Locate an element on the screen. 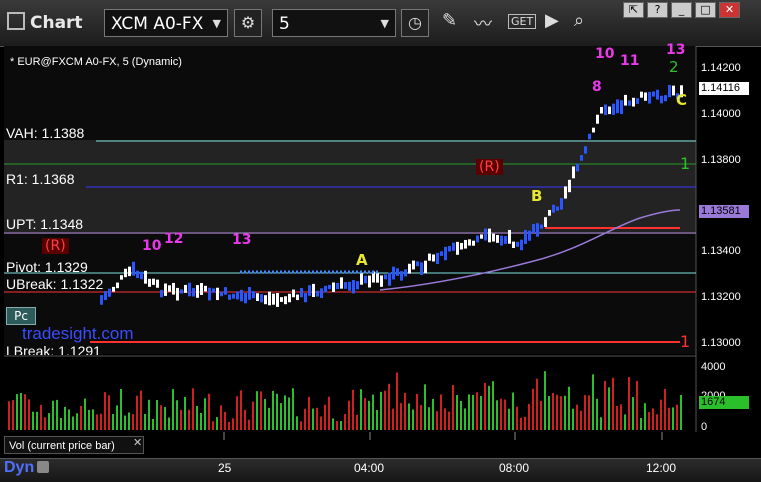  play-icon: ▶ is located at coordinates (552, 20).